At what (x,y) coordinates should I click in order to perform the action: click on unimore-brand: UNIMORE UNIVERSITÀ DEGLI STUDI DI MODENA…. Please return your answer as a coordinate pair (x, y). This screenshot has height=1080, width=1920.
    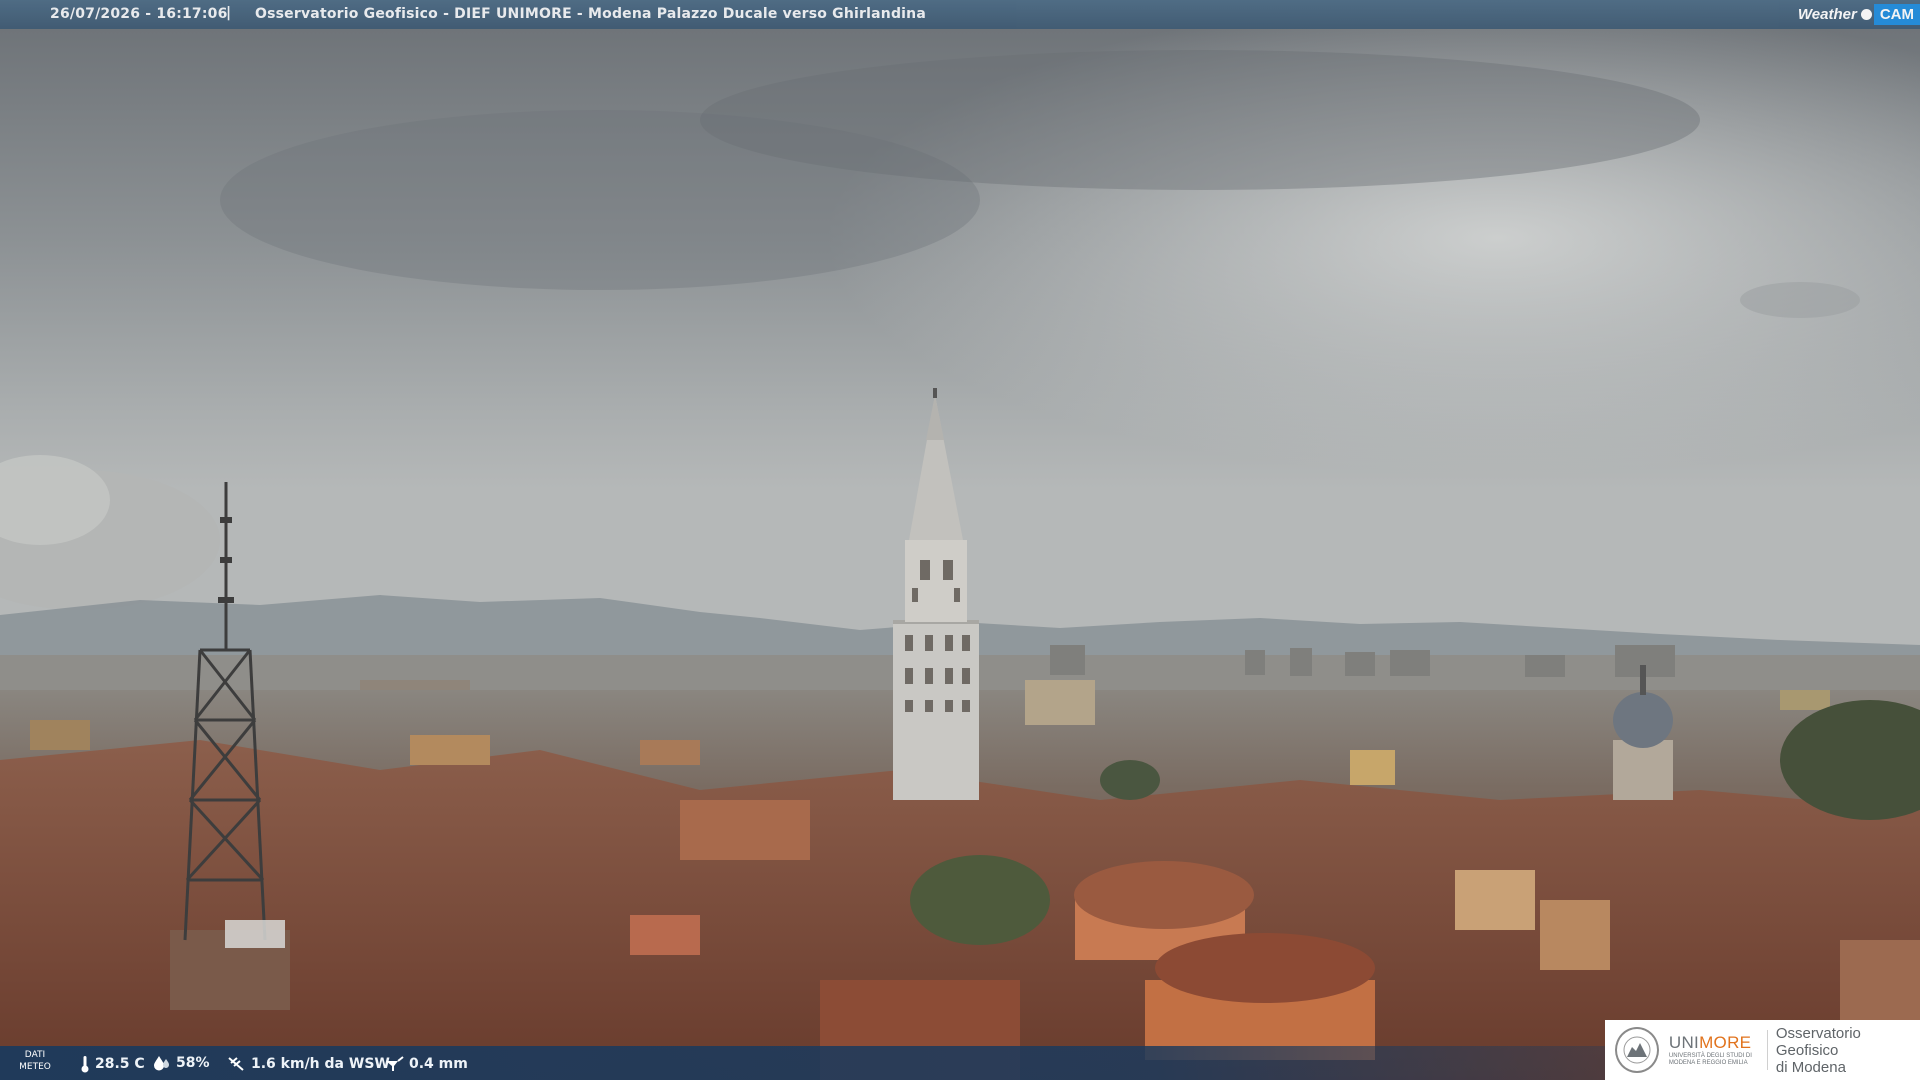
    Looking at the image, I should click on (1714, 1050).